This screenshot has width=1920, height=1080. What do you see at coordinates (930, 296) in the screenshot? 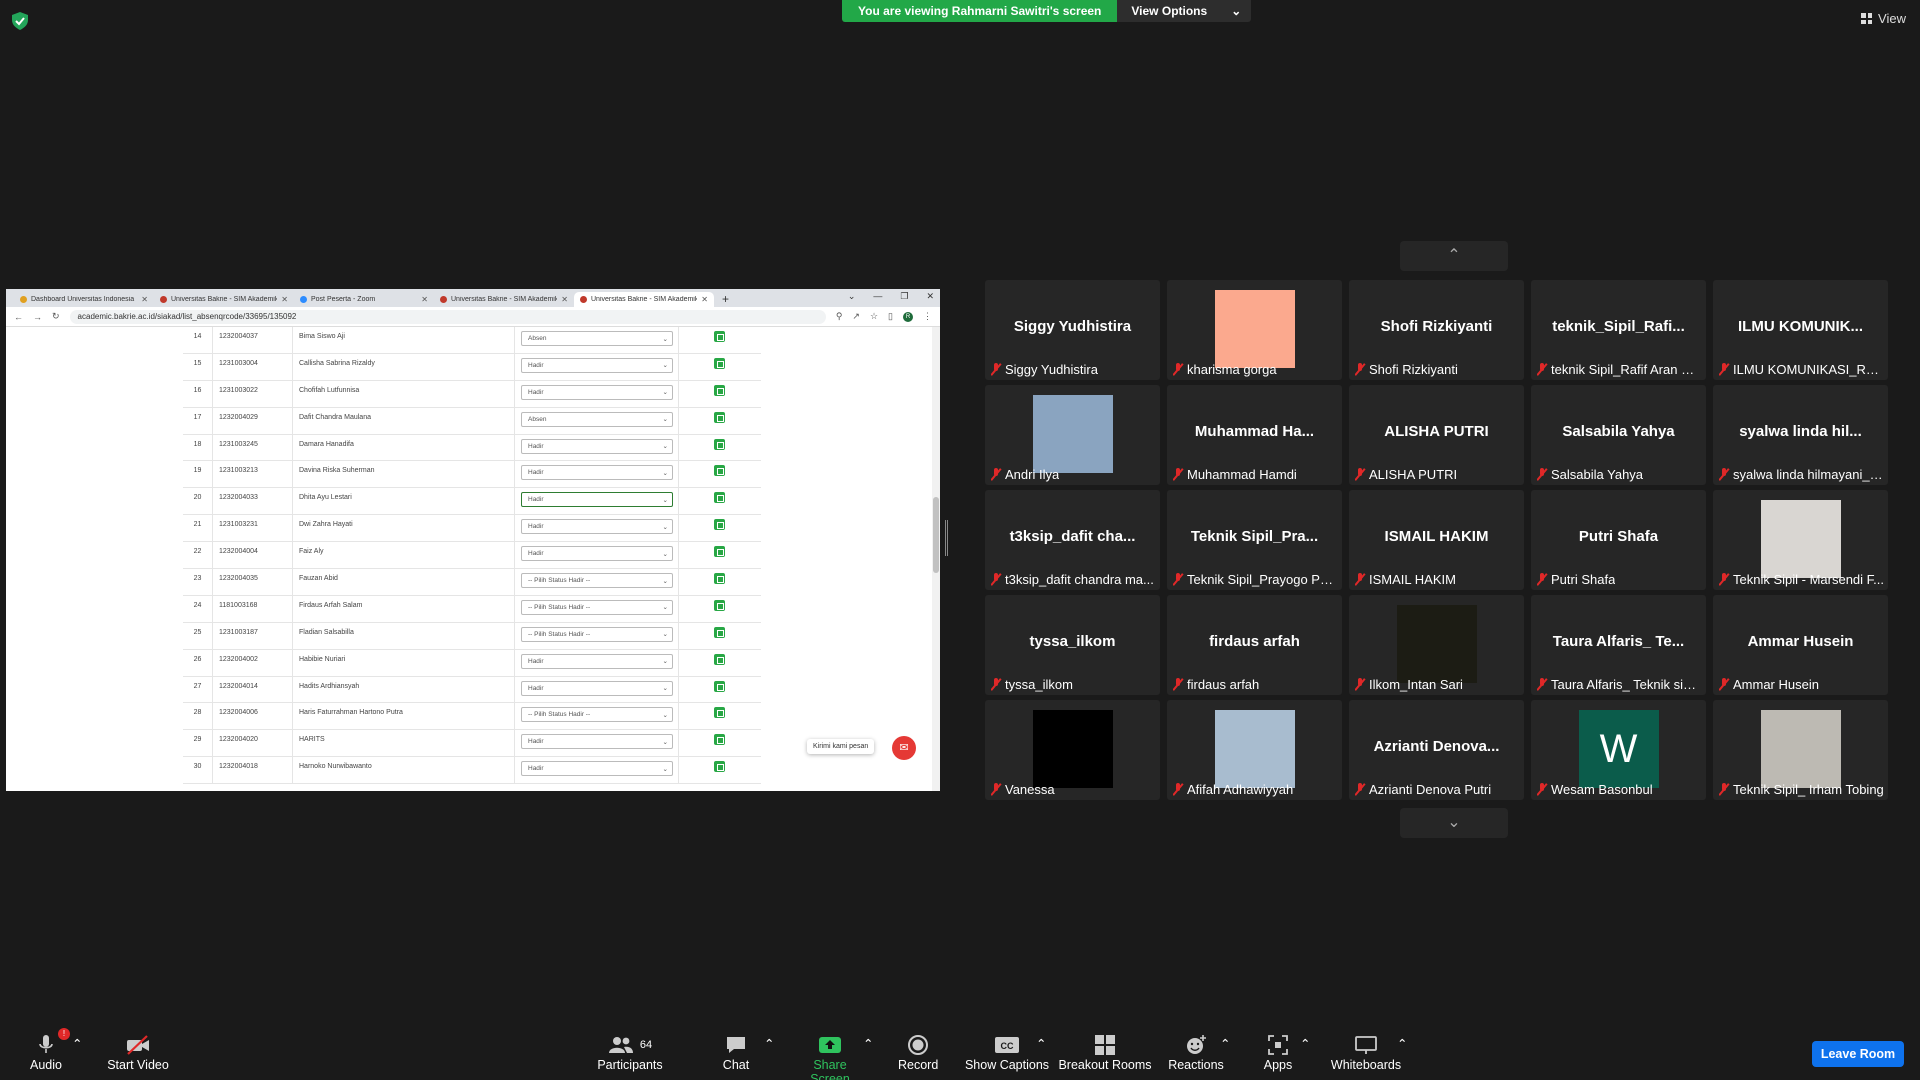
I see `close-icon: ✕` at bounding box center [930, 296].